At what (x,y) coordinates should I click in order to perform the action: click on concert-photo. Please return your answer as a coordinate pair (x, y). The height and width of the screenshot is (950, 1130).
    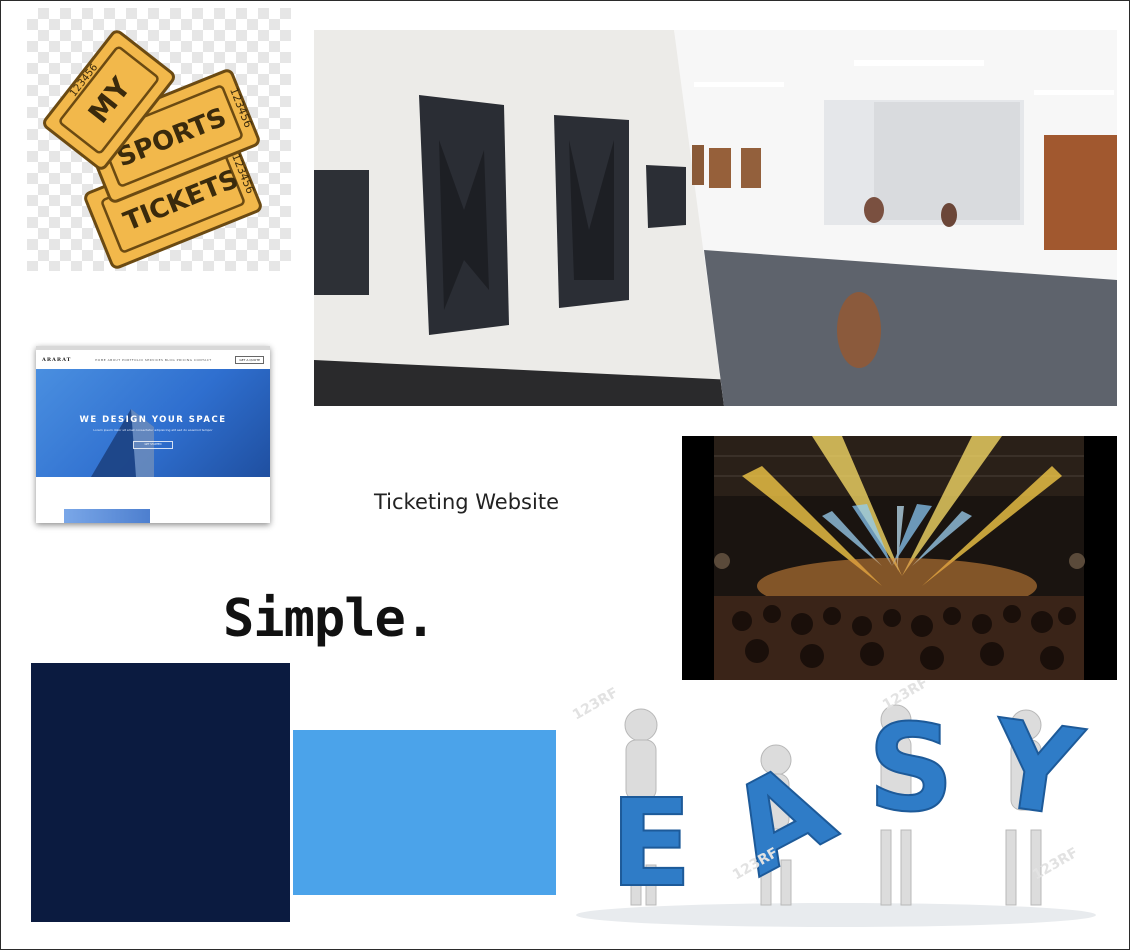
    Looking at the image, I should click on (899, 558).